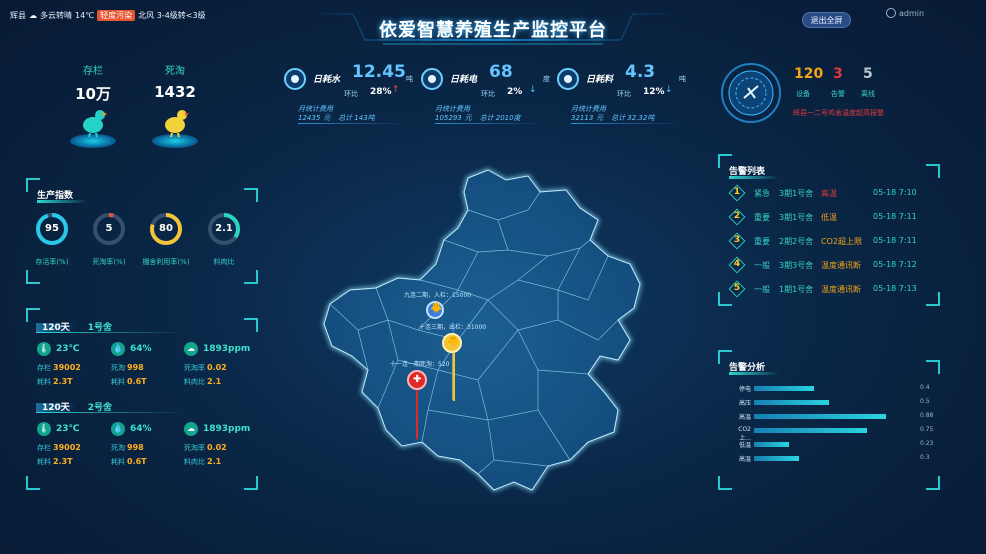  What do you see at coordinates (468, 118) in the screenshot?
I see `month-cost-unit: 元` at bounding box center [468, 118].